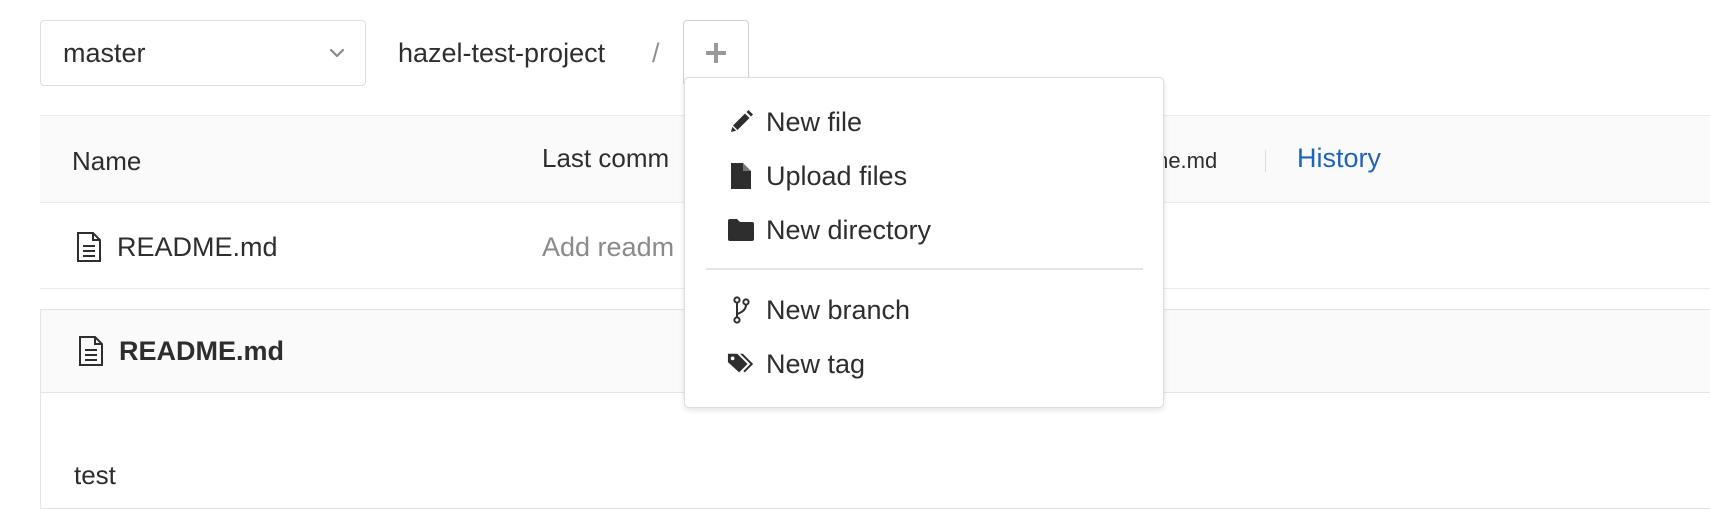 This screenshot has height=509, width=1710. Describe the element at coordinates (838, 309) in the screenshot. I see `menu-item-label: New branch` at that location.